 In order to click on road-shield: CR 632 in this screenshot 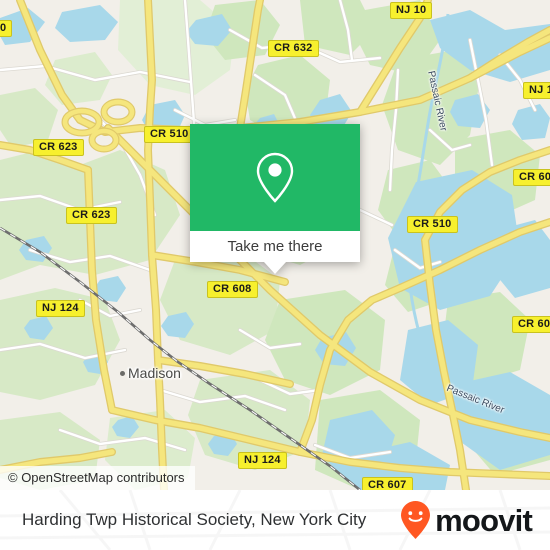, I will do `click(293, 48)`.